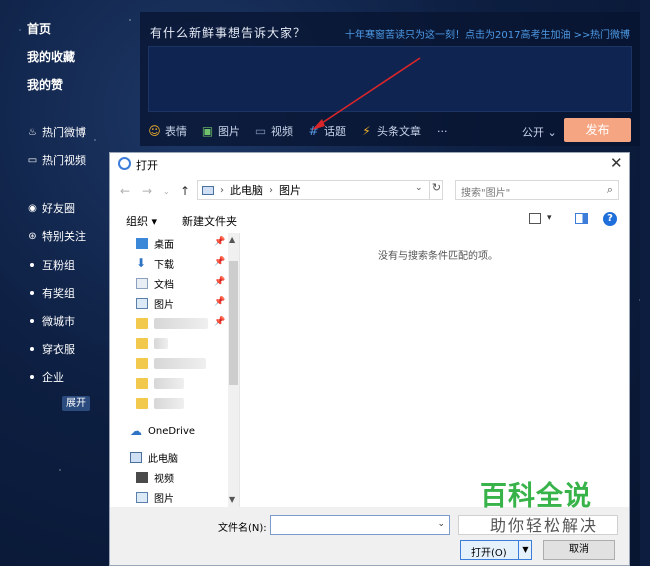 Image resolution: width=650 pixels, height=566 pixels. What do you see at coordinates (610, 33) in the screenshot?
I see `hot-weibo-link: 热门微博` at bounding box center [610, 33].